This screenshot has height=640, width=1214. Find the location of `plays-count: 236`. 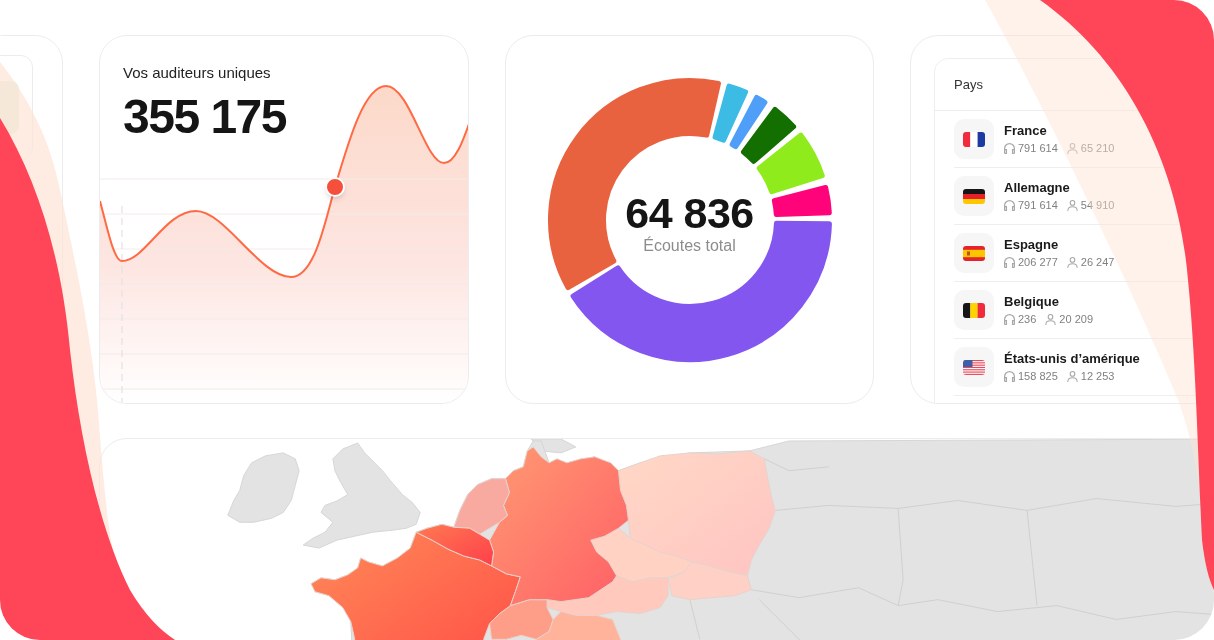

plays-count: 236 is located at coordinates (1027, 319).